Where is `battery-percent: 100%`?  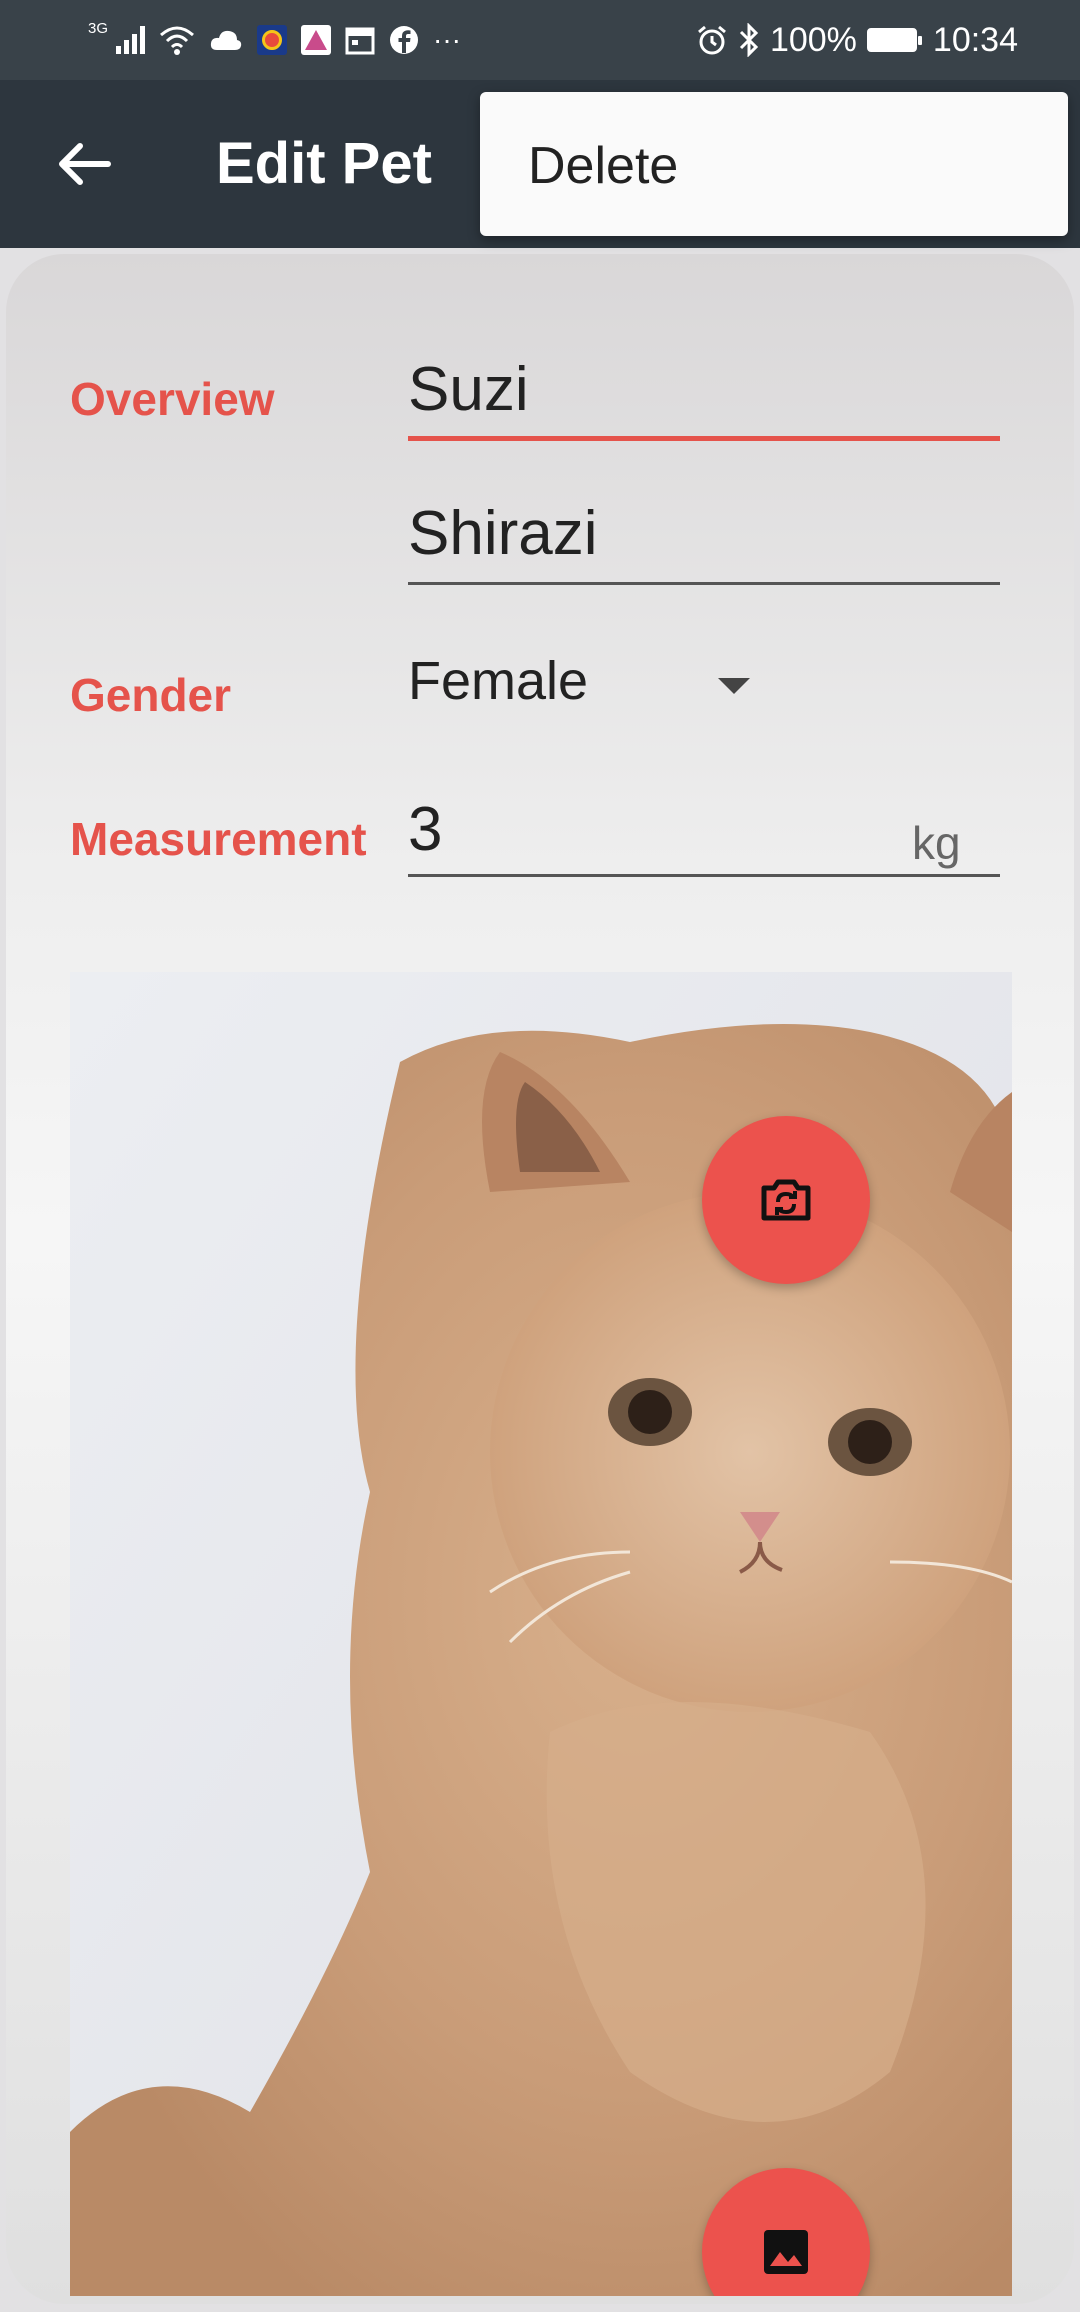 battery-percent: 100% is located at coordinates (813, 39).